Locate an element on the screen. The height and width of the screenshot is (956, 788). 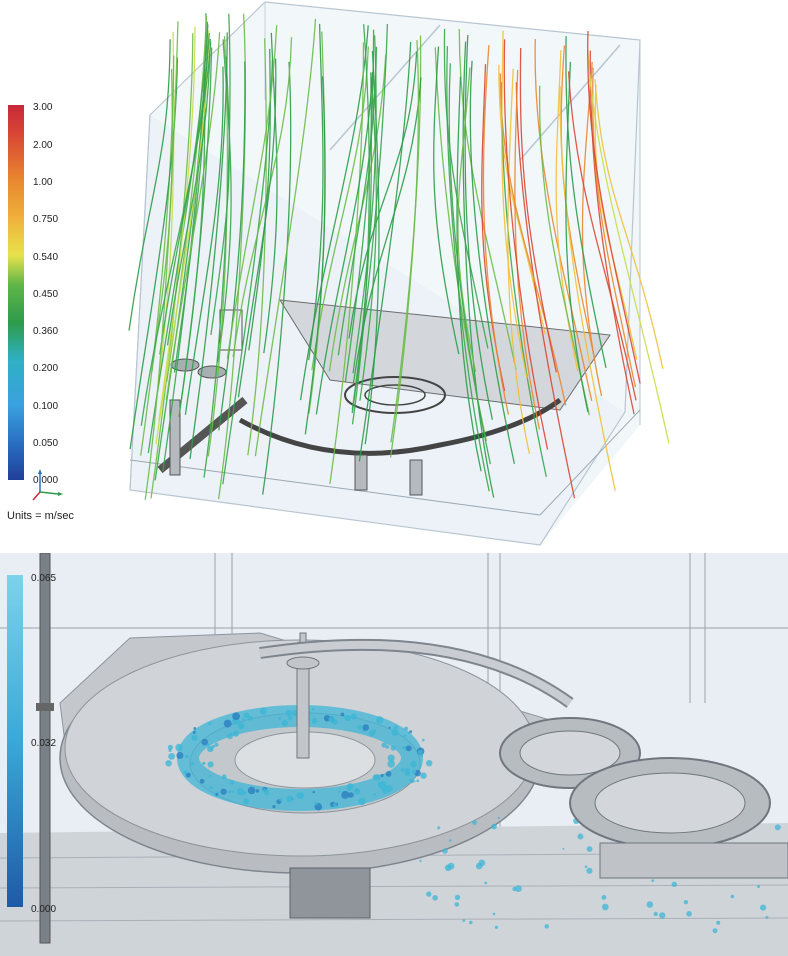
legend-tick: 0.100 is located at coordinates (45, 406).